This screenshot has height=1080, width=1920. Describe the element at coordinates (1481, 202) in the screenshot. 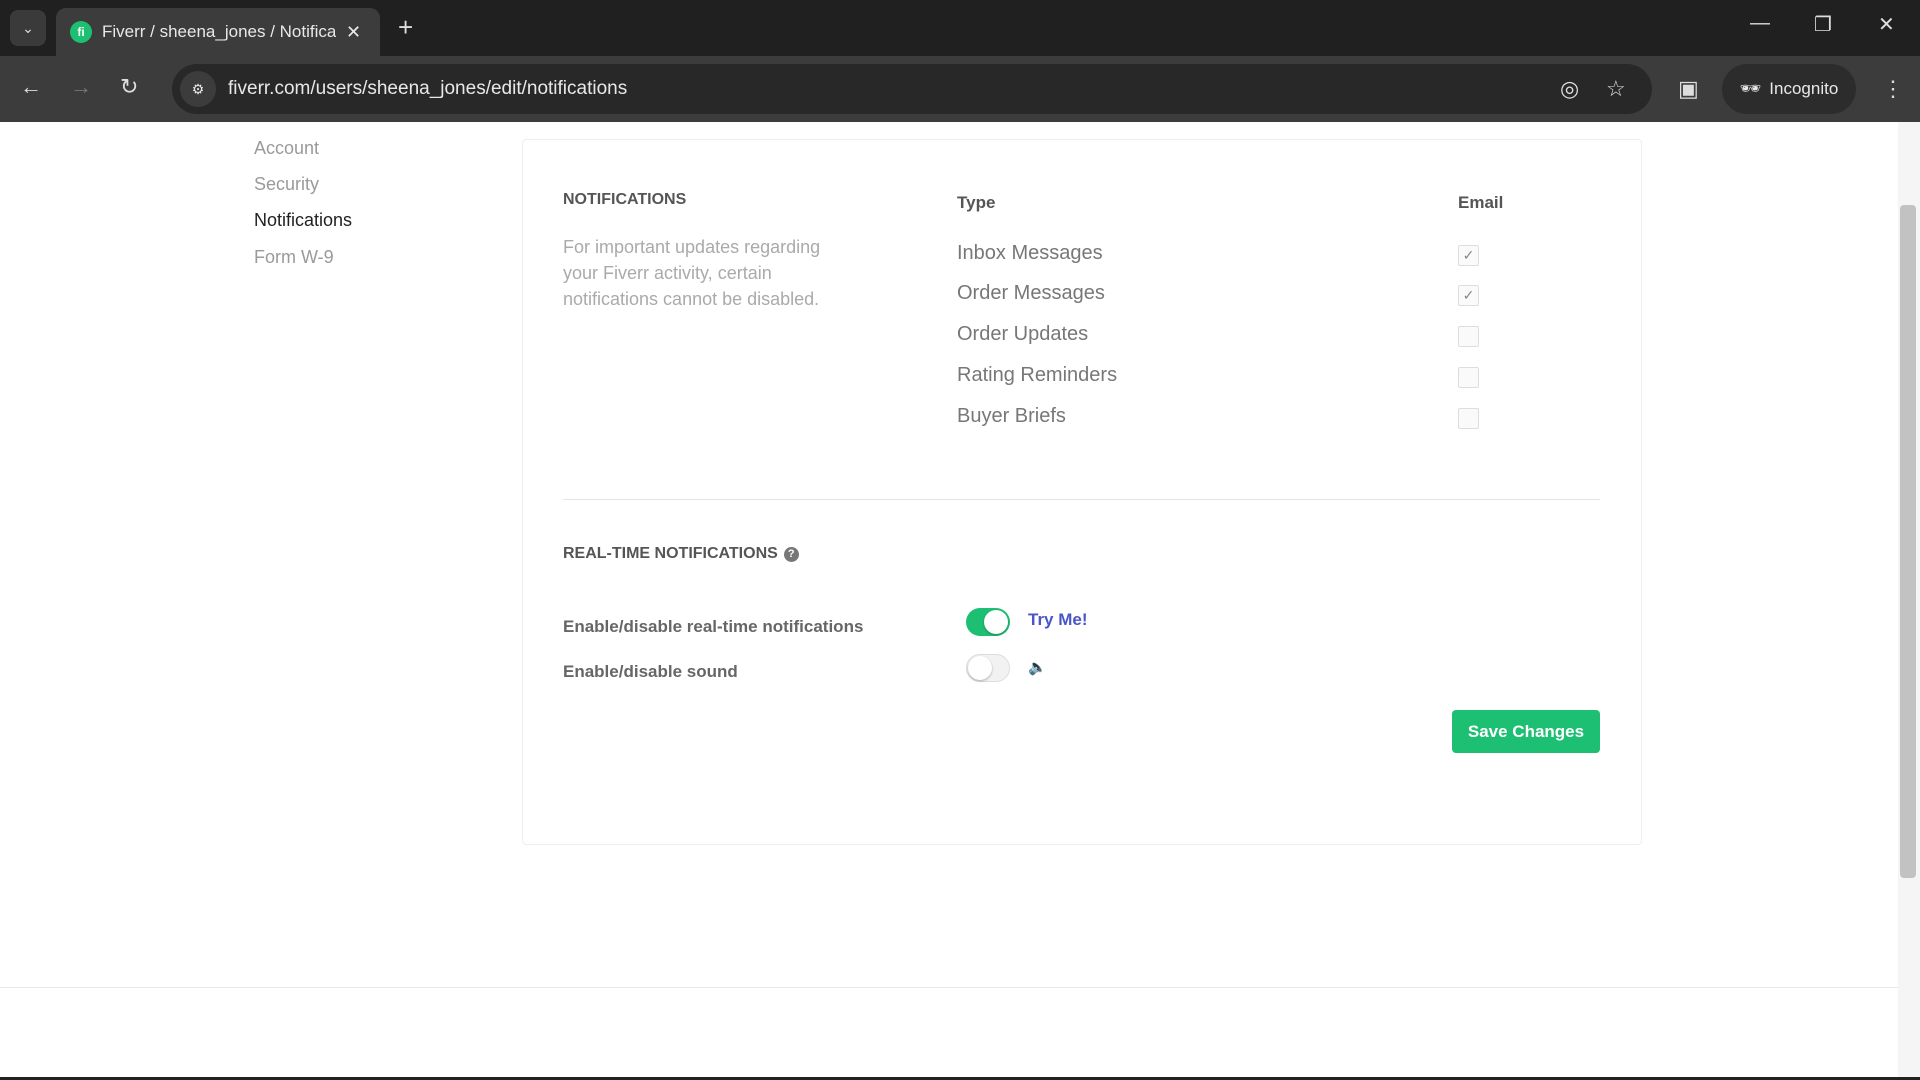

I see `email-column-header: Email` at that location.